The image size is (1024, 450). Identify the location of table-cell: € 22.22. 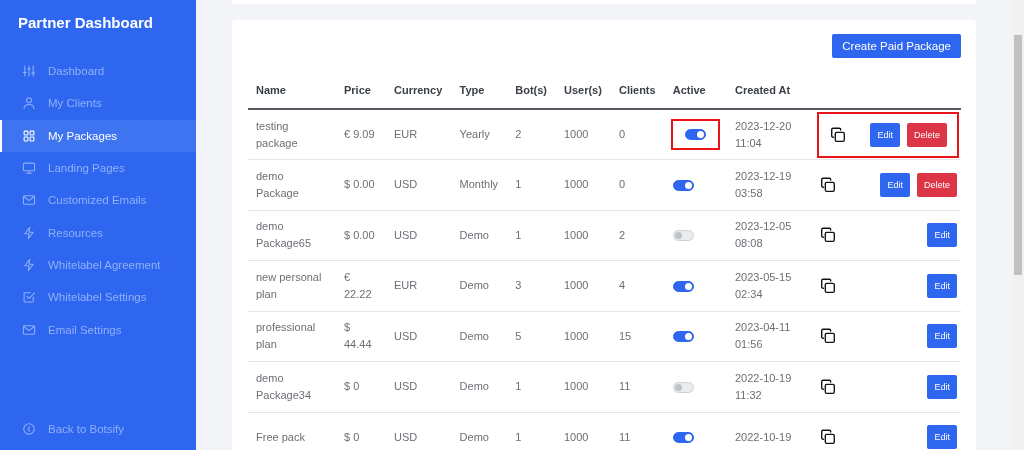
(358, 285).